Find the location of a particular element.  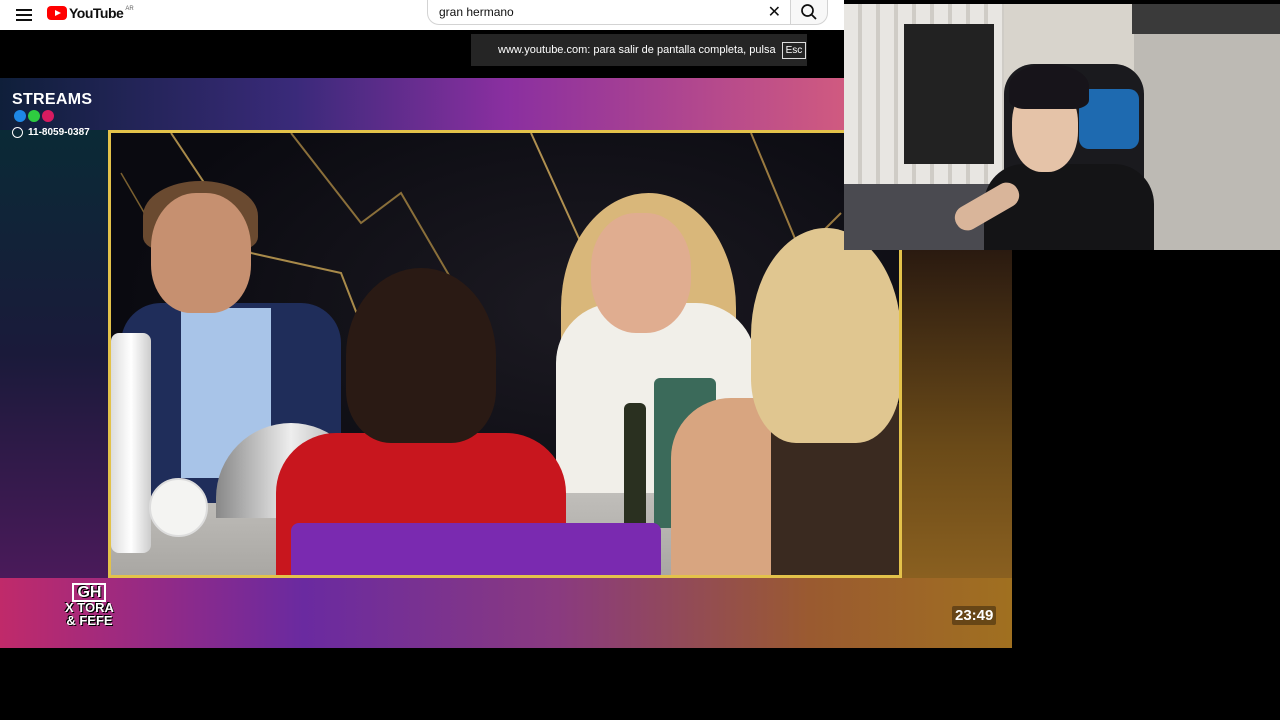

streamer-hair is located at coordinates (1049, 86).